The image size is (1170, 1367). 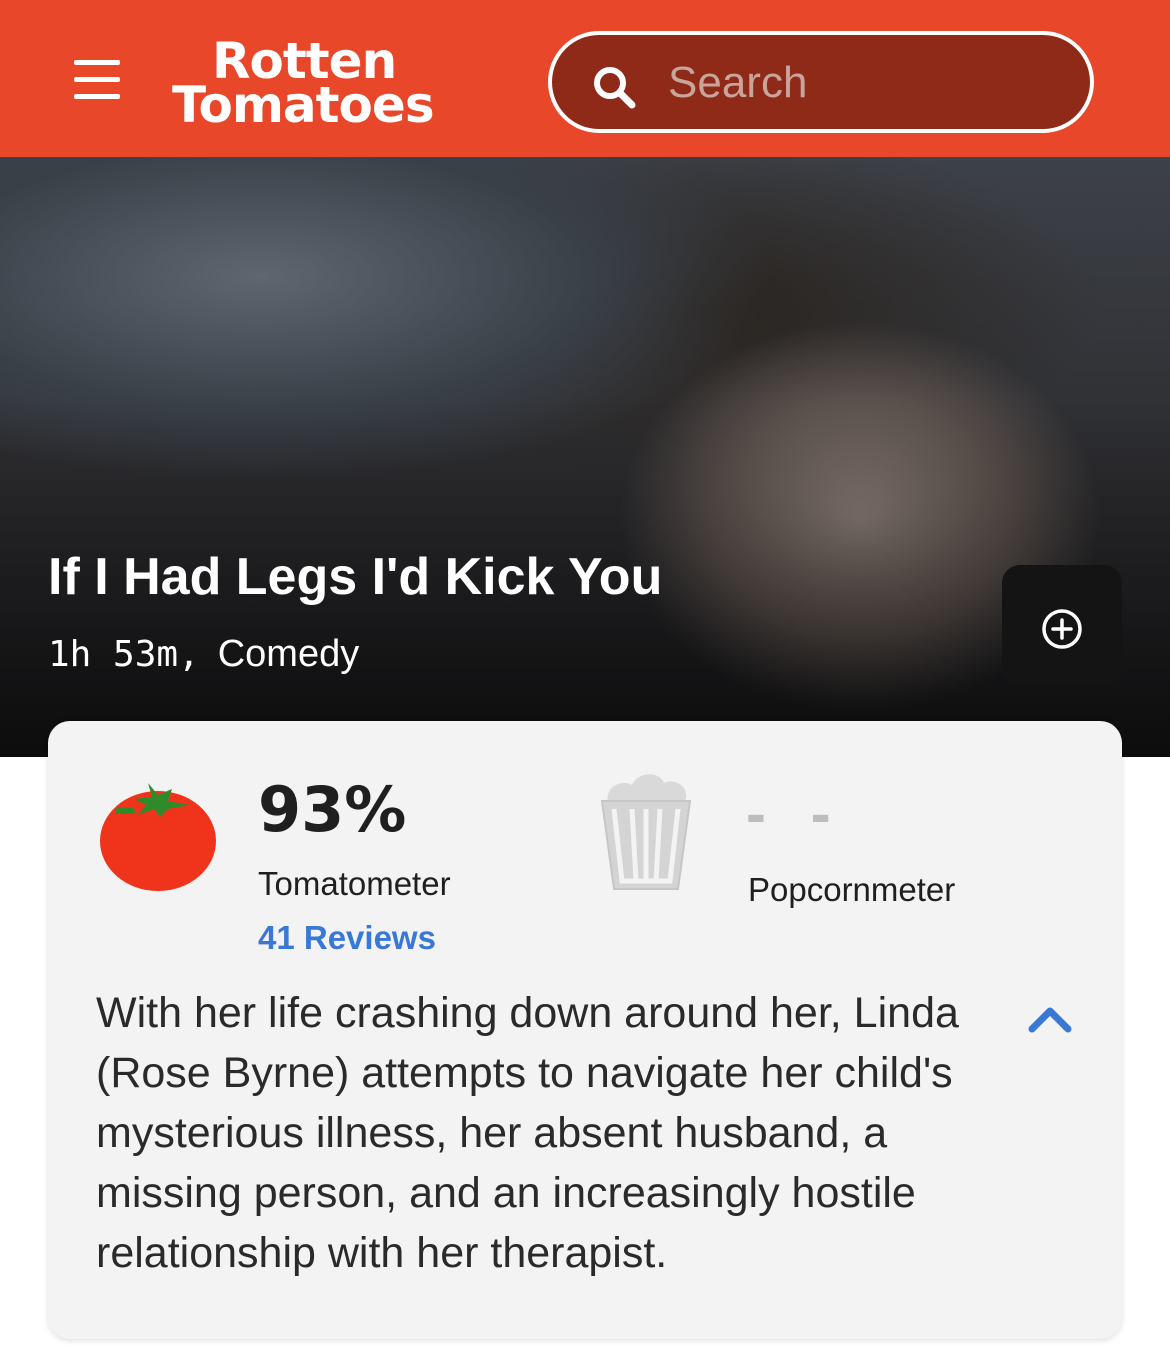 What do you see at coordinates (332, 809) in the screenshot?
I see `tomatometer-score: 93%` at bounding box center [332, 809].